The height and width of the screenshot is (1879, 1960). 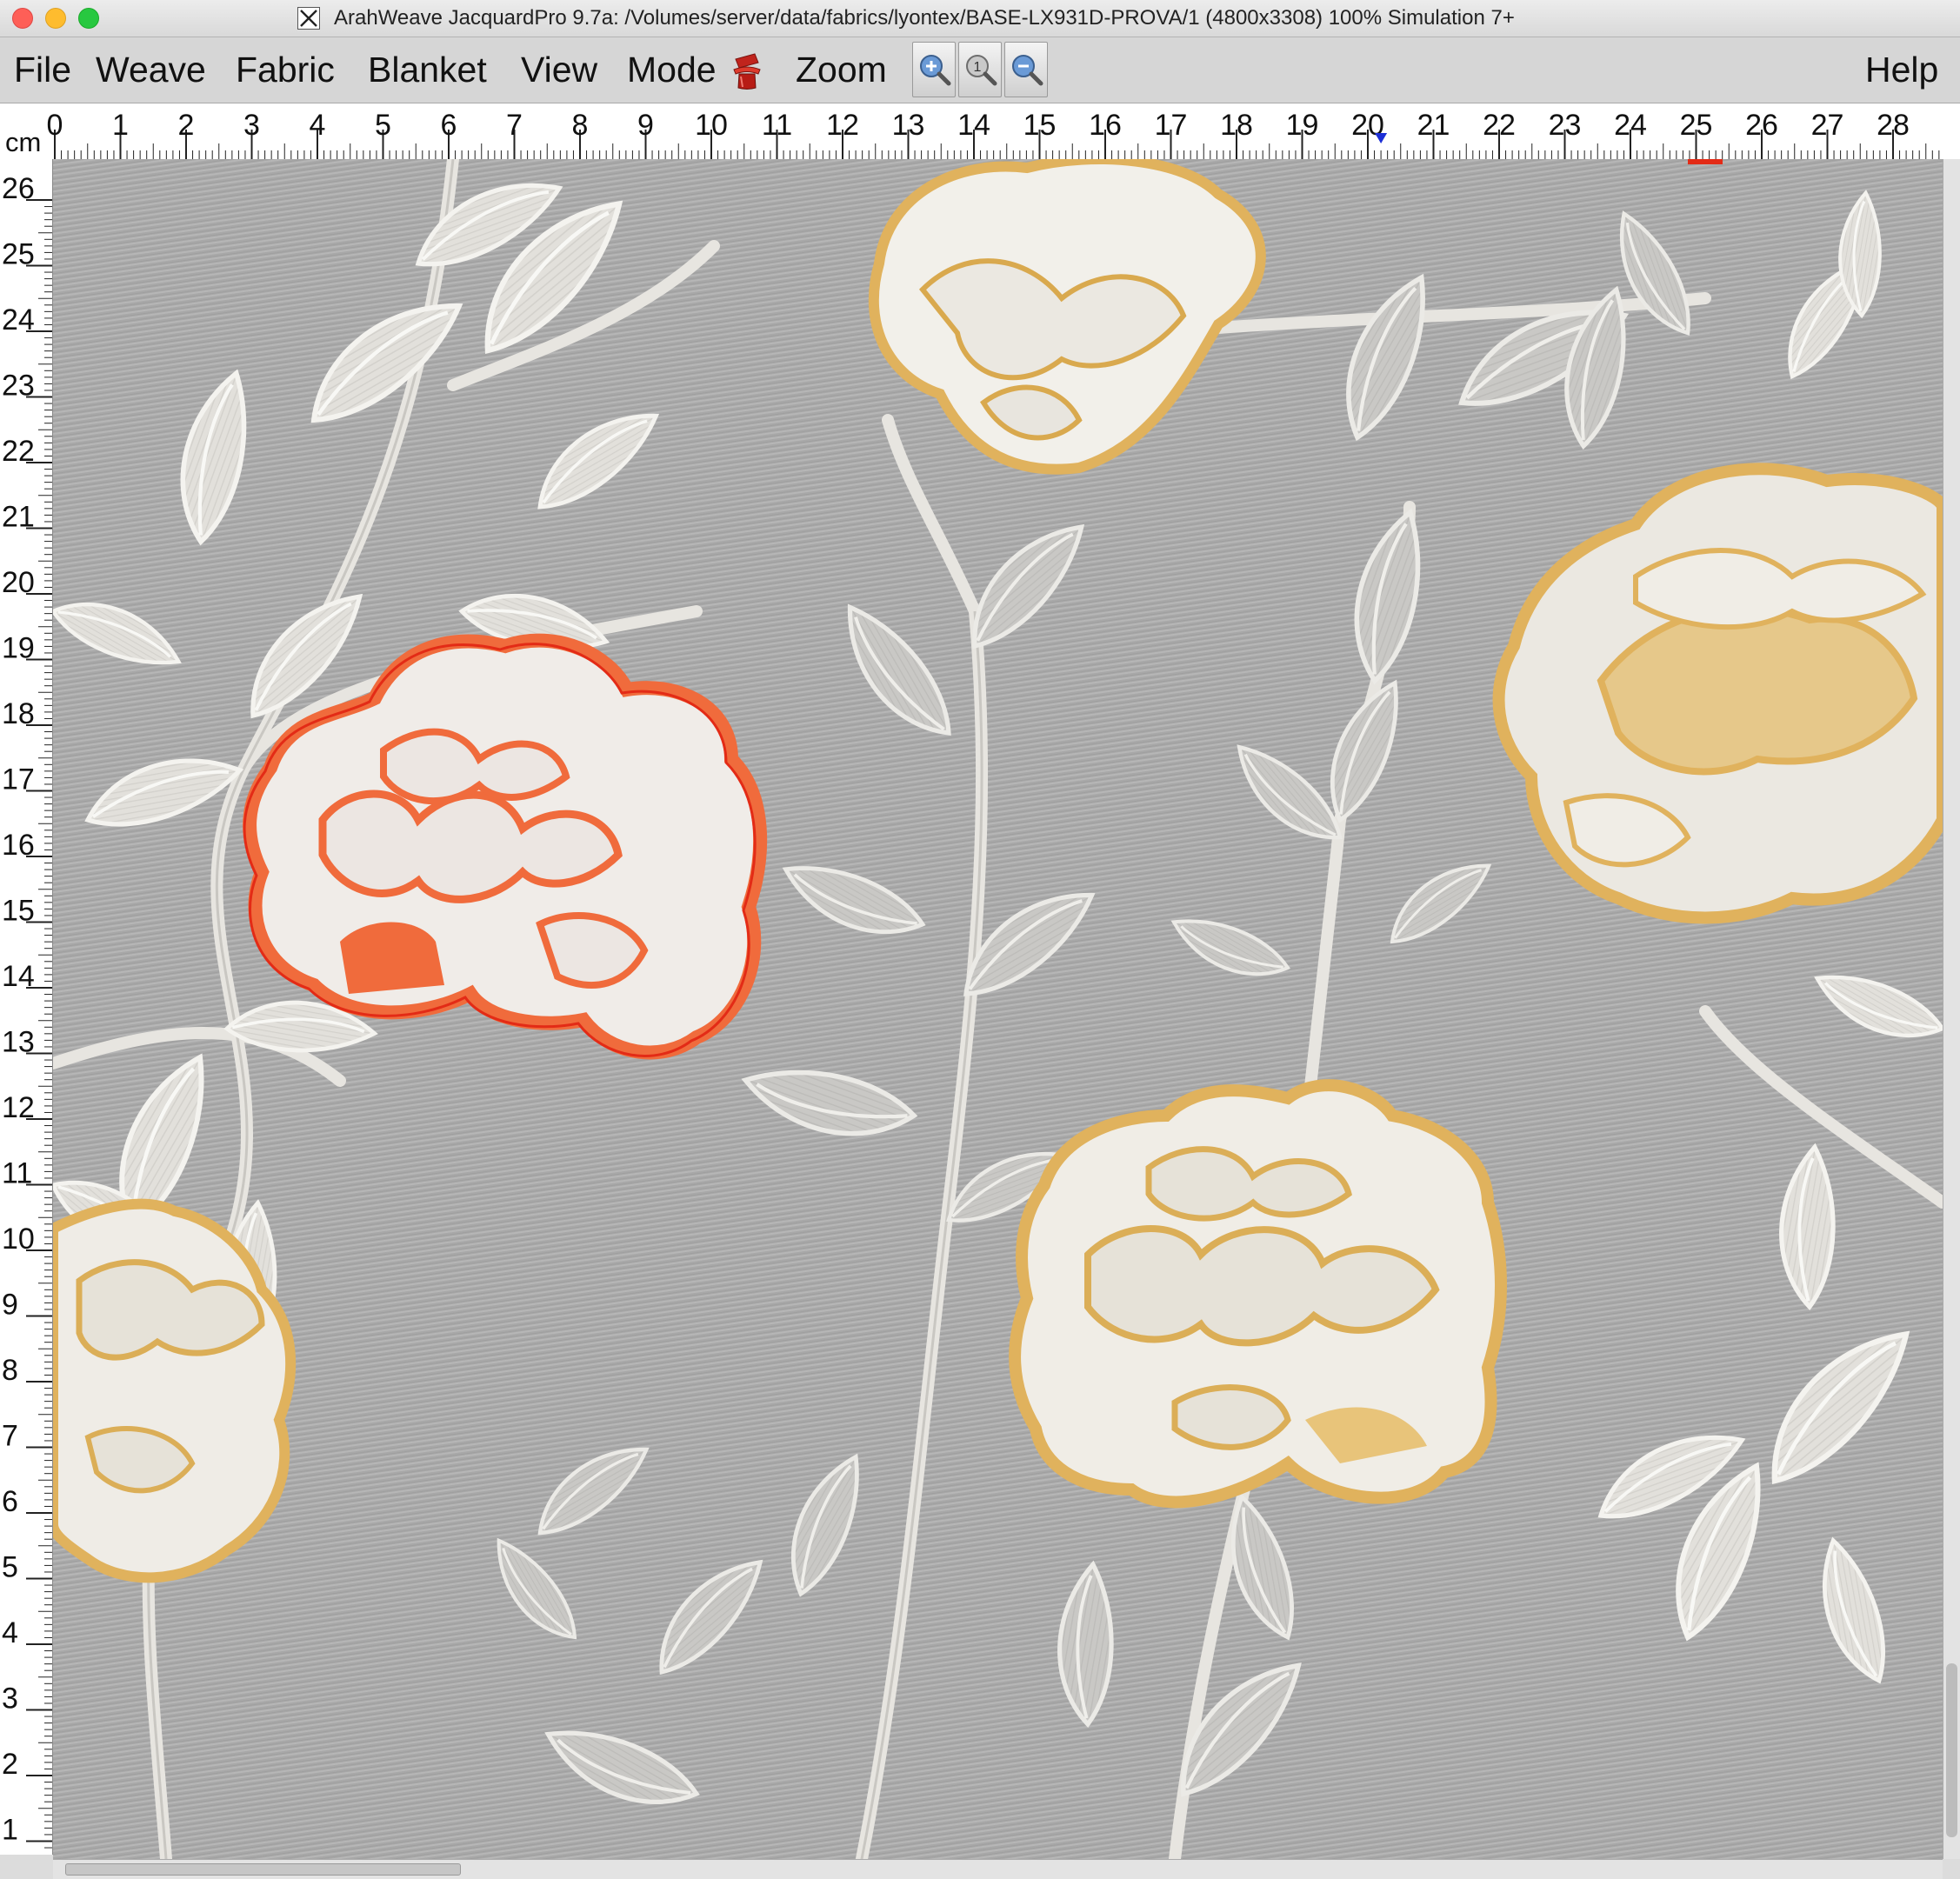 I want to click on svg-text: 1, so click(x=978, y=67).